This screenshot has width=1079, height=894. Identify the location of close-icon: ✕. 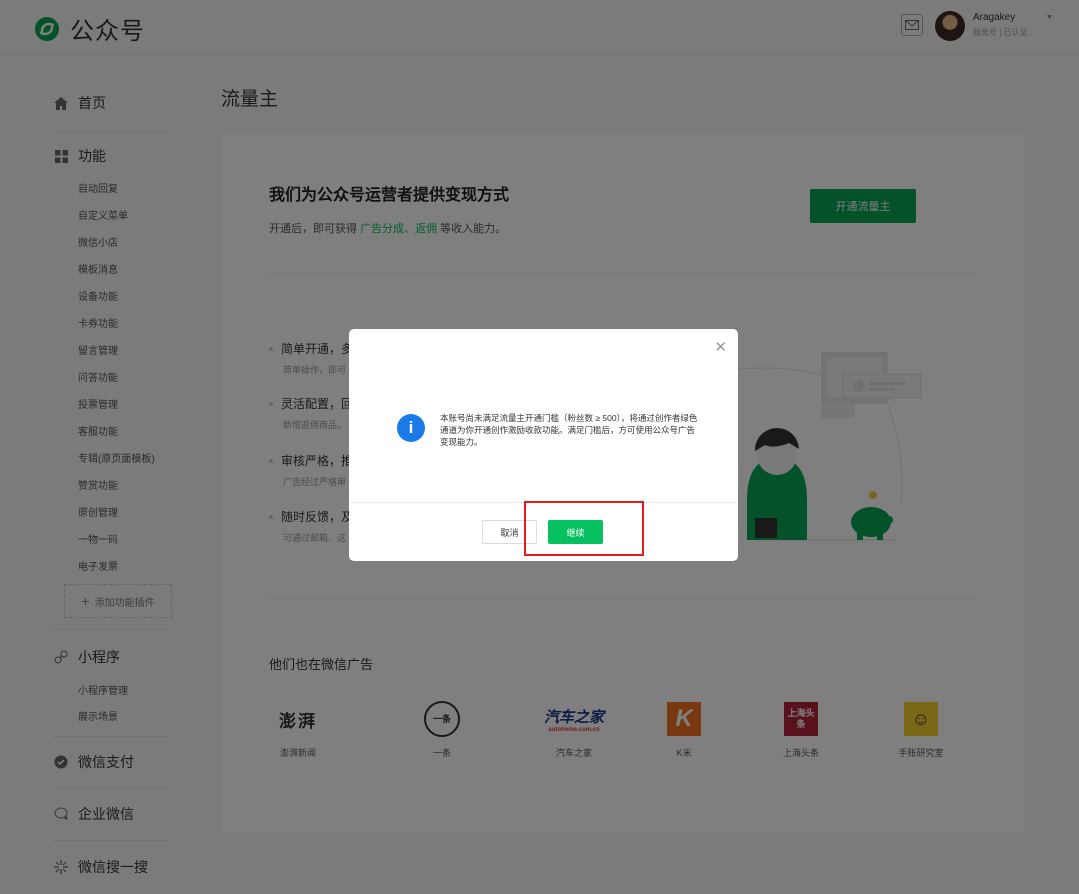
(720, 347).